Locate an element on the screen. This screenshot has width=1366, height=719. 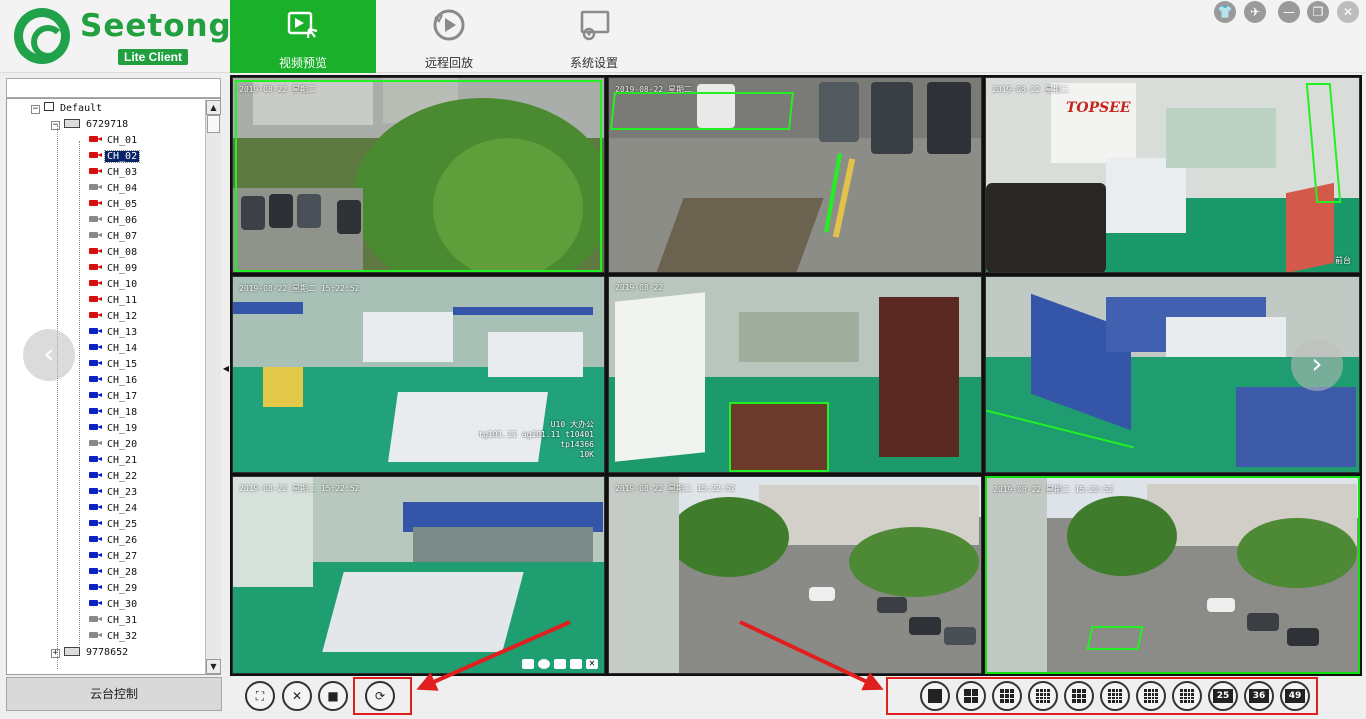
tree-channel-ch_01: CH_01 is located at coordinates (114, 141).